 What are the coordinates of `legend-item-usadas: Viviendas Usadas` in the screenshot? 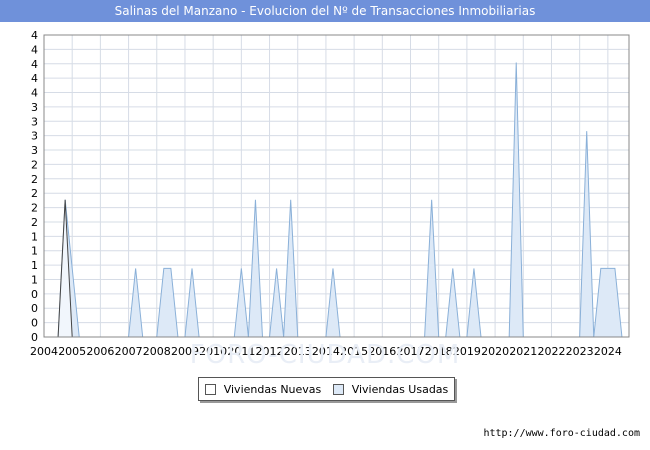 It's located at (390, 389).